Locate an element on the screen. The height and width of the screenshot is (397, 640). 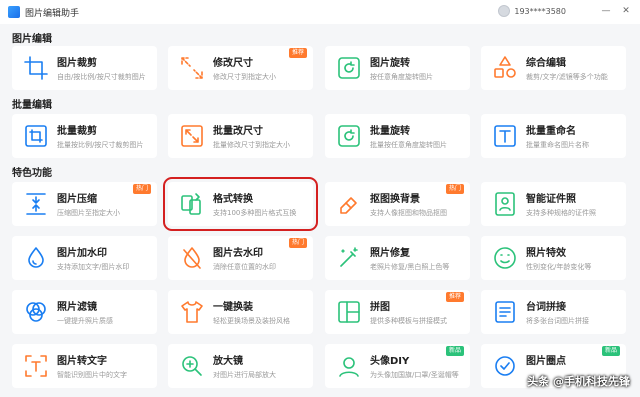
minimize-button: — is located at coordinates (606, 11).